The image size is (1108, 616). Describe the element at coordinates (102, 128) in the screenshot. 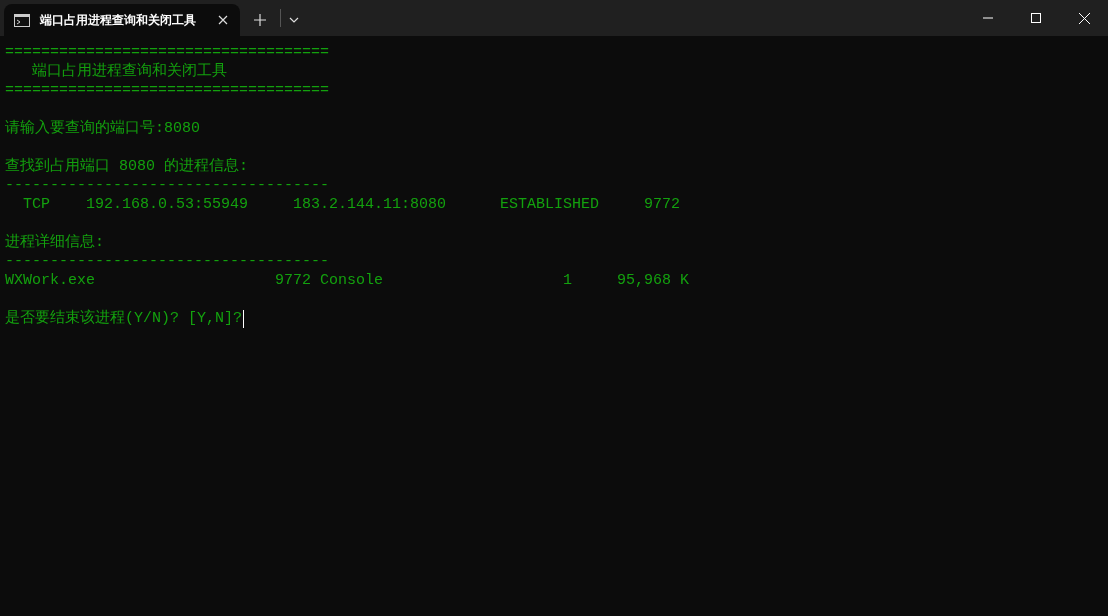

I see `console-line: 请输入要查询的端口号:8080` at that location.